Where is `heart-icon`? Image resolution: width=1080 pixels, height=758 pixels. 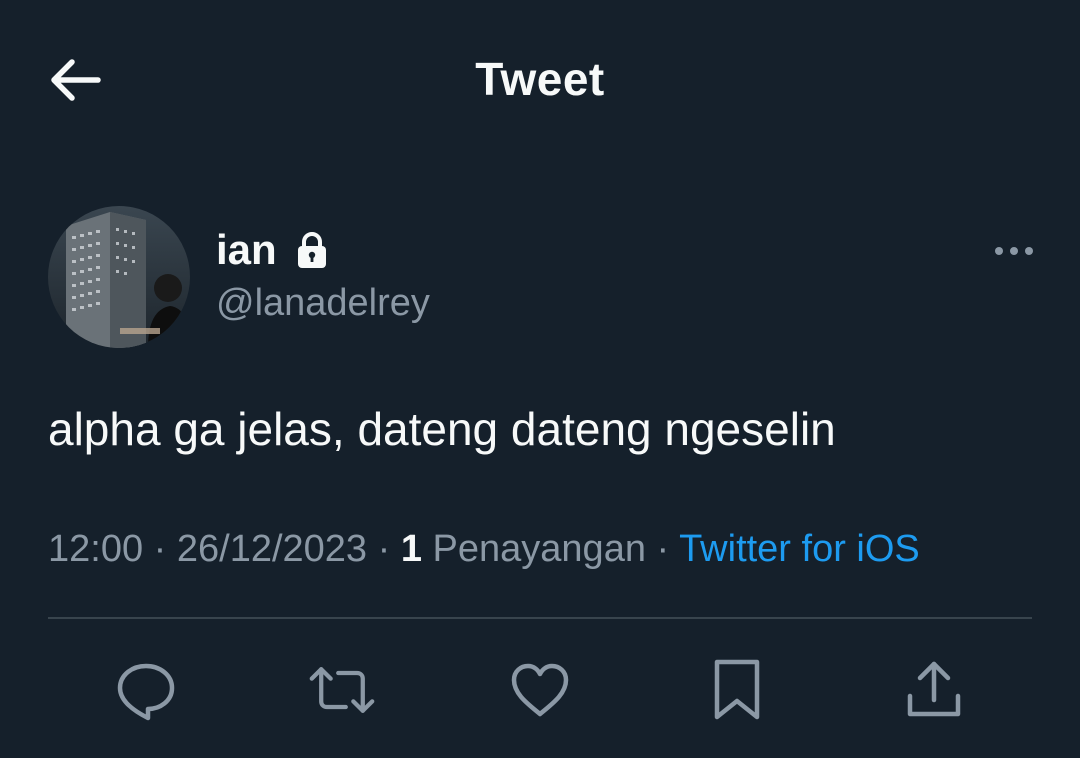
heart-icon is located at coordinates (540, 690).